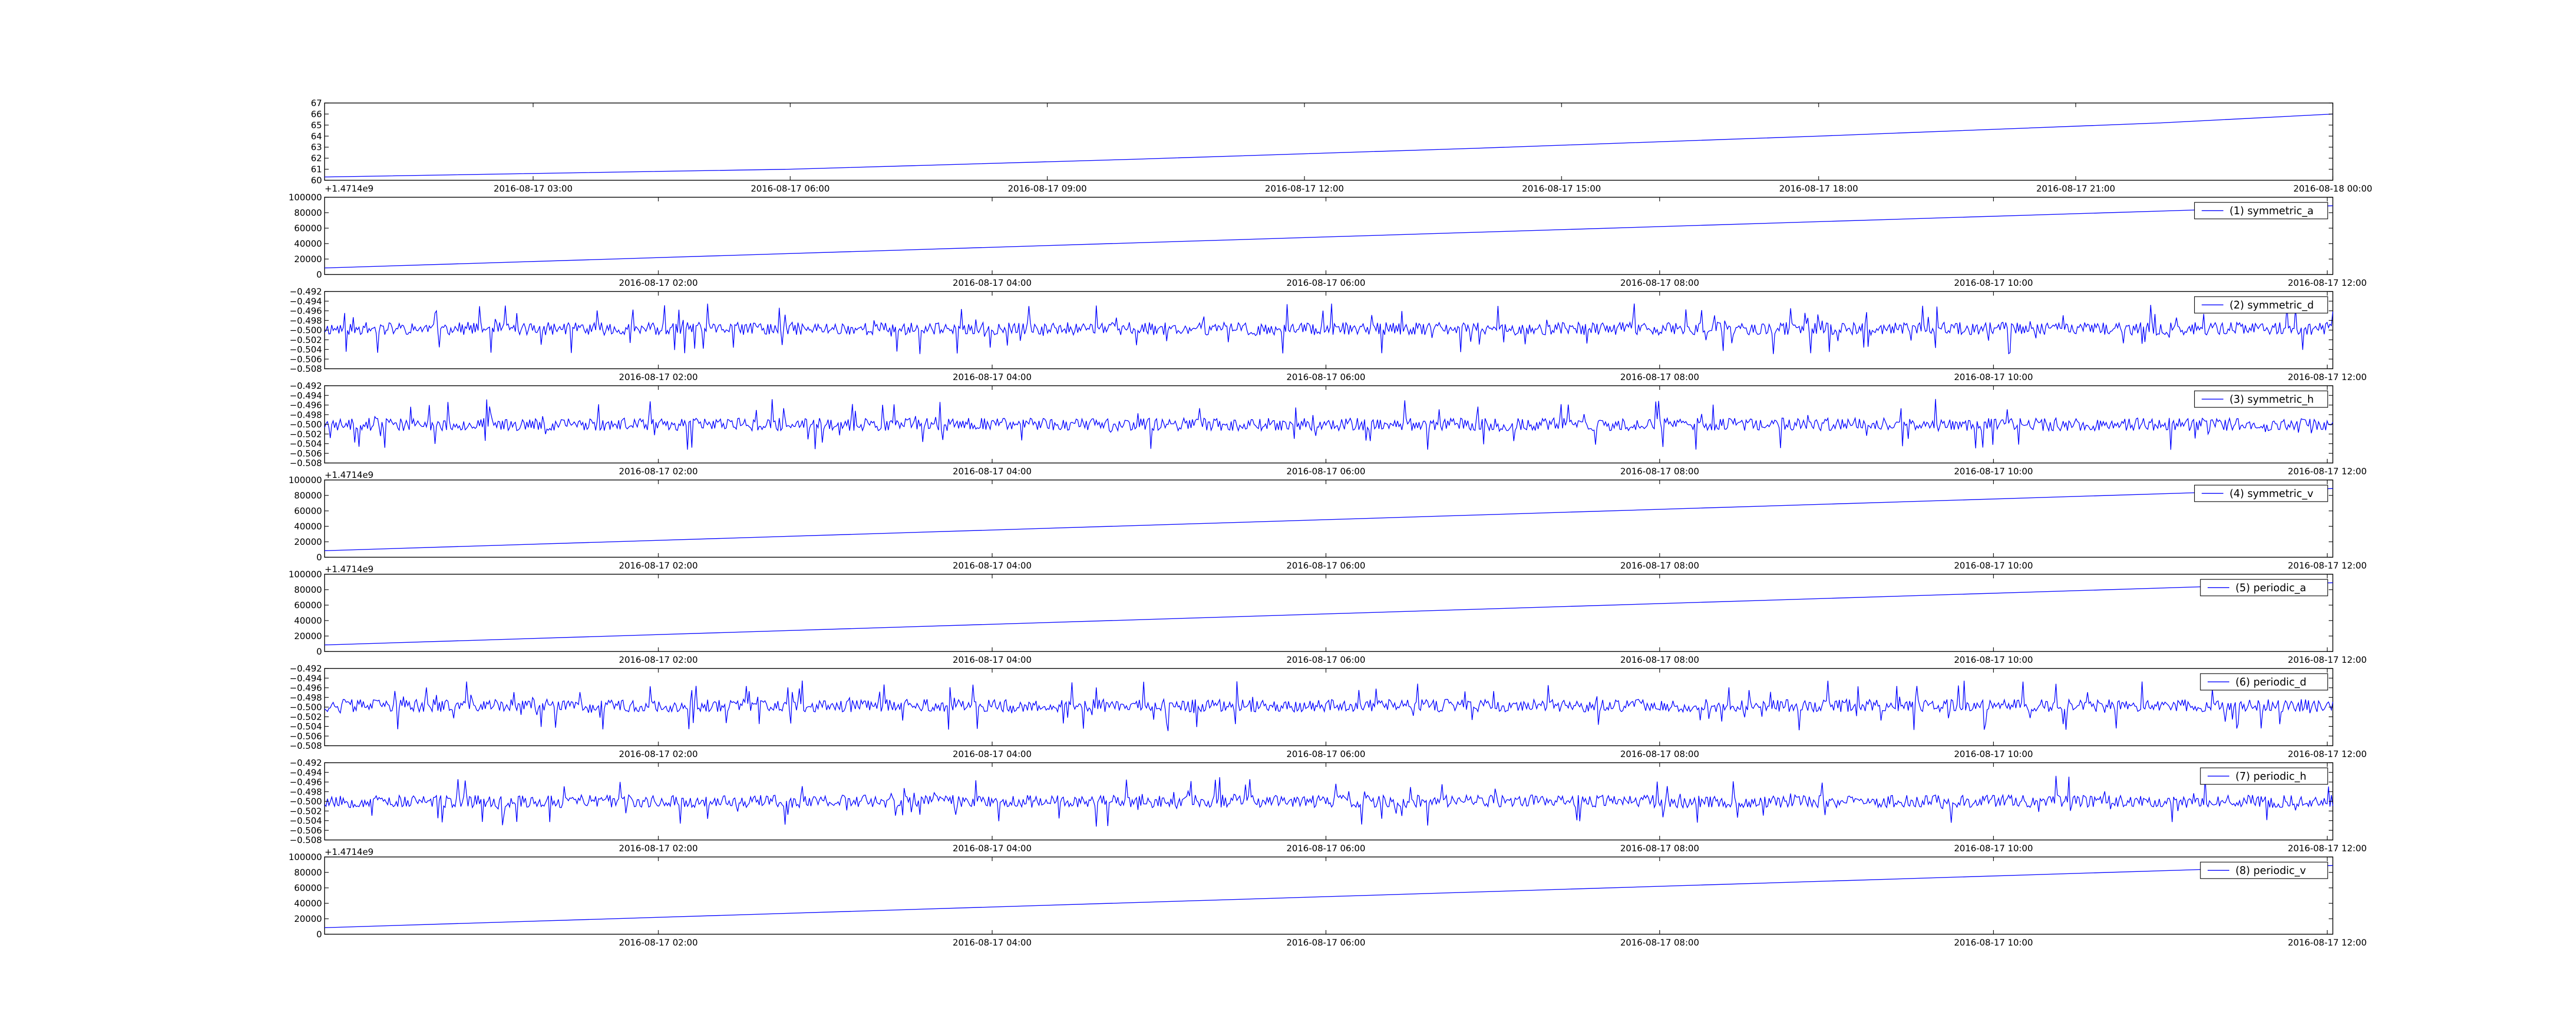 The height and width of the screenshot is (1030, 2576). Describe the element at coordinates (316, 148) in the screenshot. I see `y-tick-label: 63` at that location.